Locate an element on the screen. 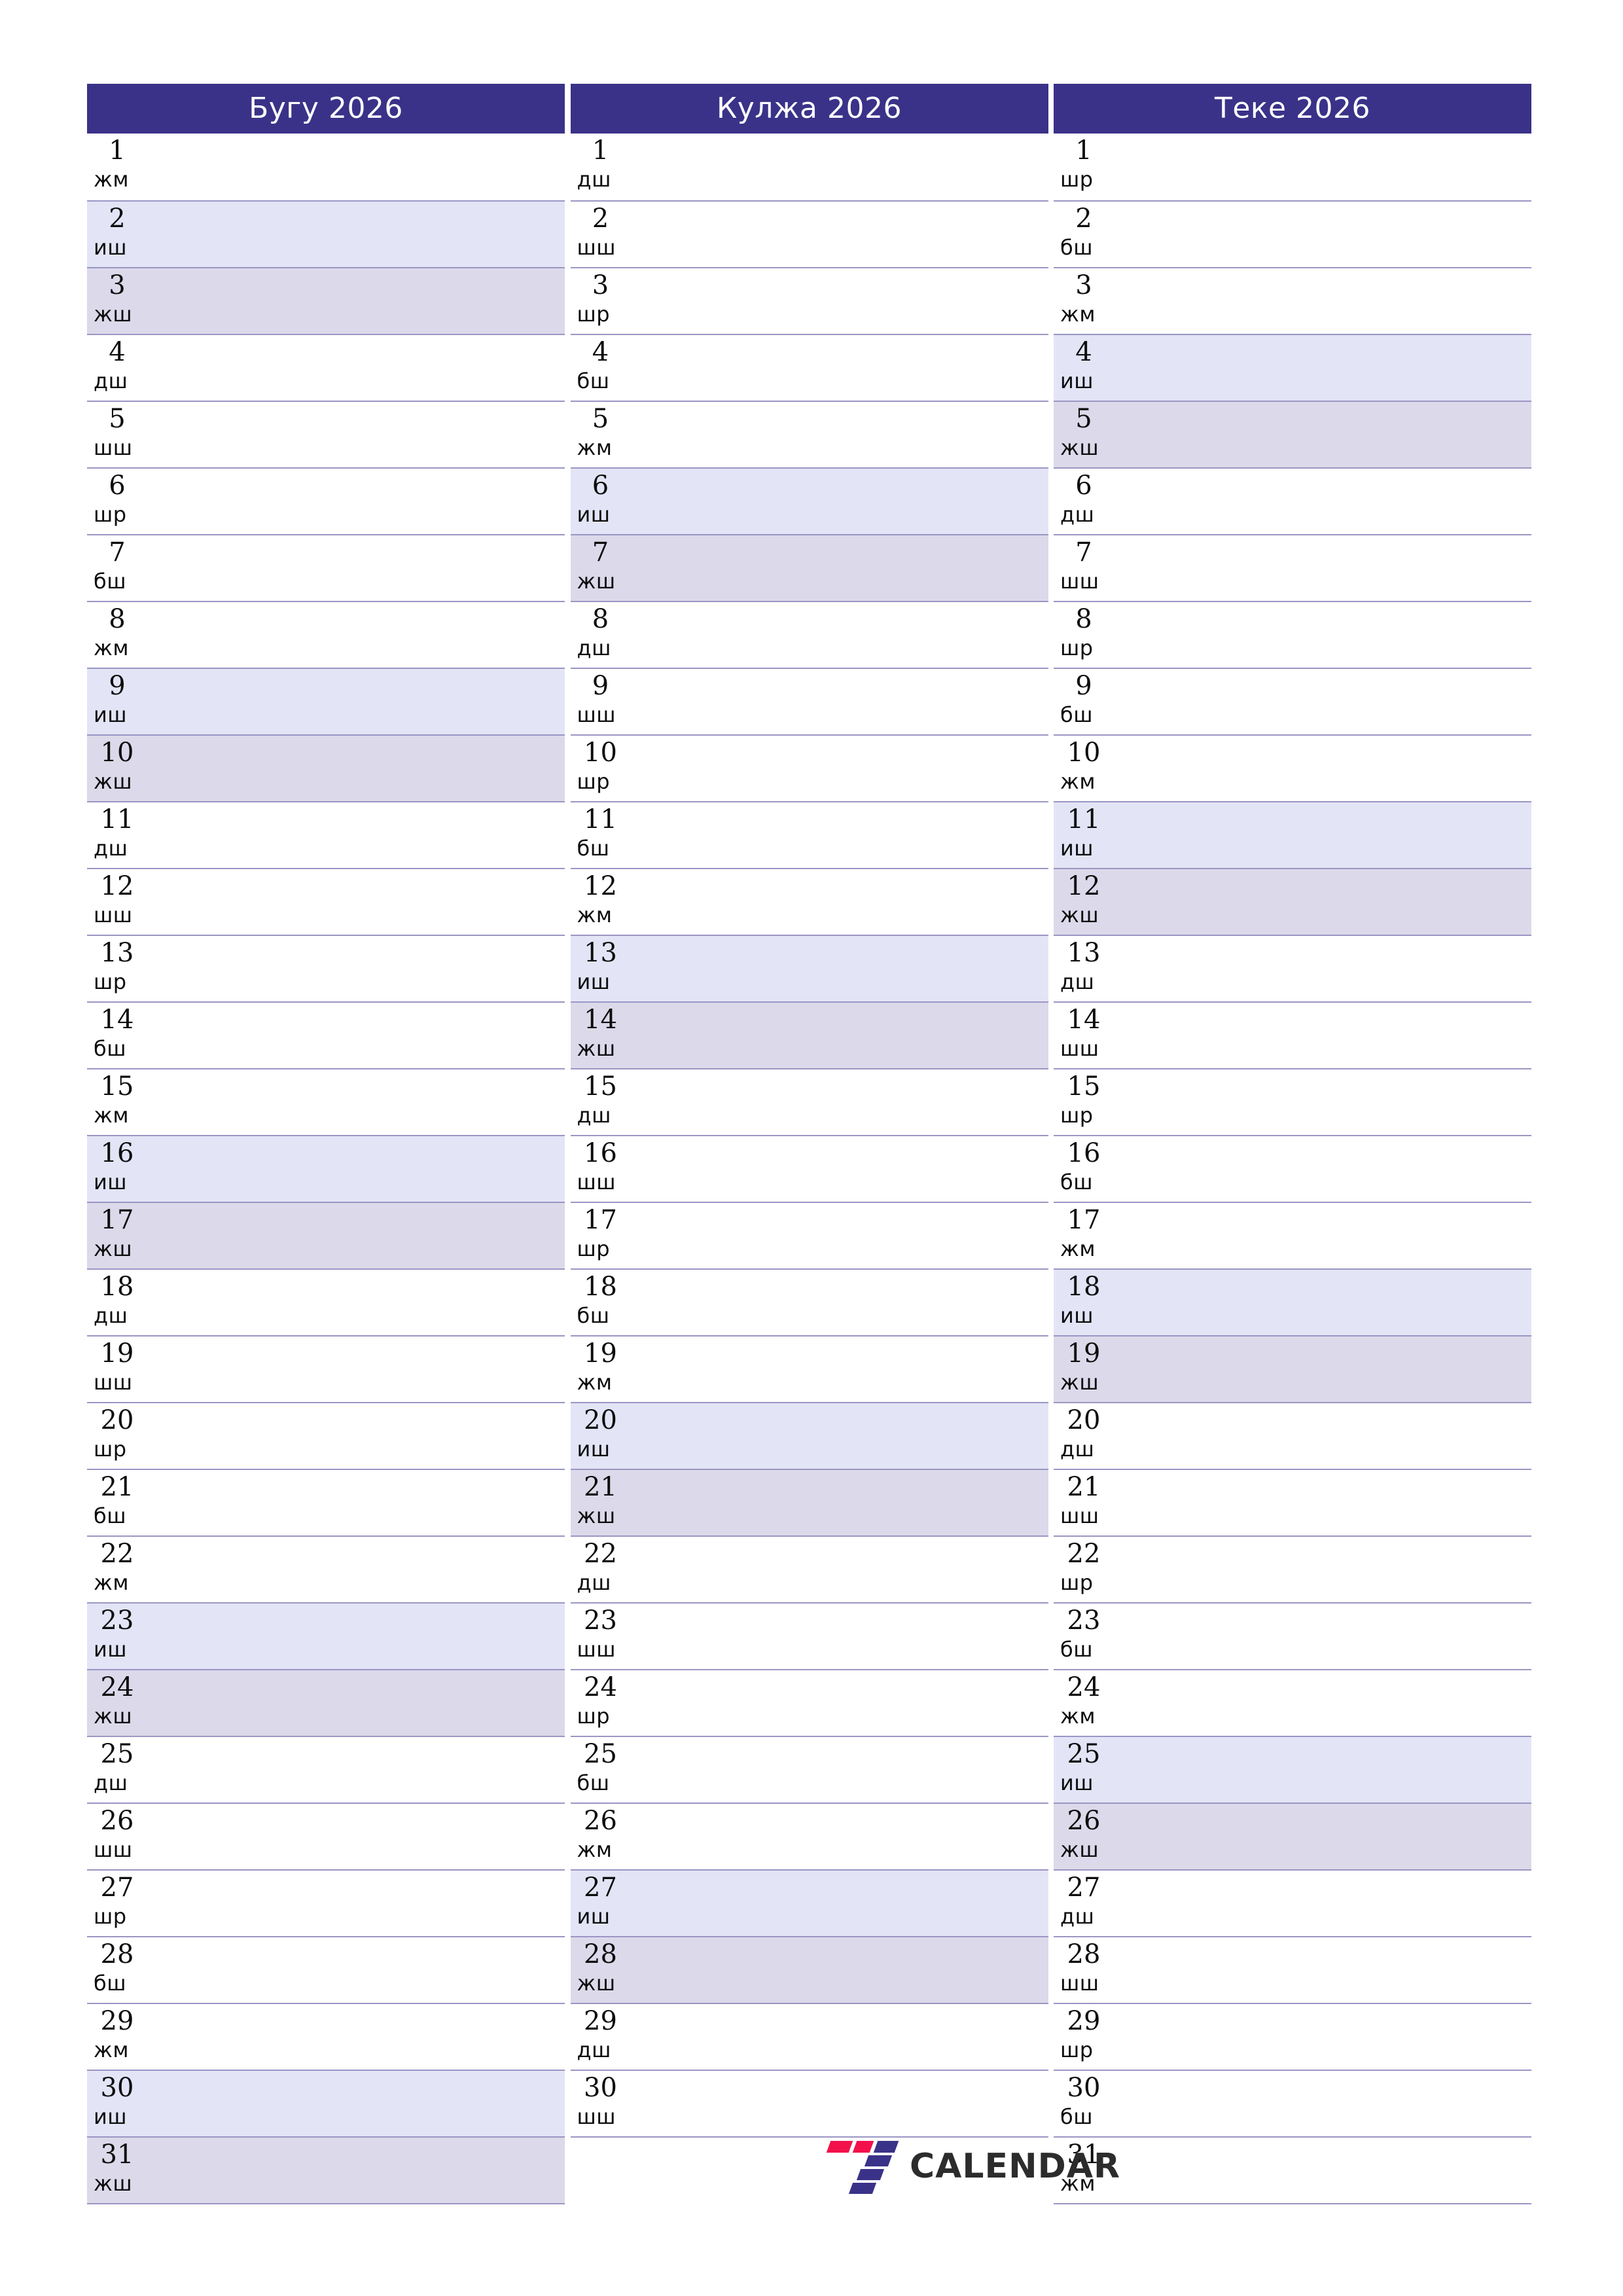  day-row: 4 дш is located at coordinates (326, 367).